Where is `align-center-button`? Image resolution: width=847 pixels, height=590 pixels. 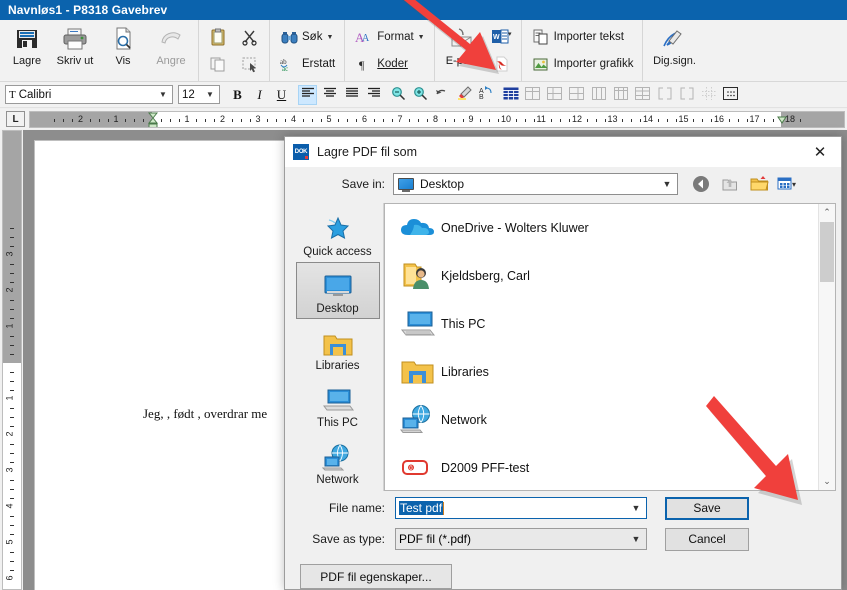 align-center-button is located at coordinates (329, 95).